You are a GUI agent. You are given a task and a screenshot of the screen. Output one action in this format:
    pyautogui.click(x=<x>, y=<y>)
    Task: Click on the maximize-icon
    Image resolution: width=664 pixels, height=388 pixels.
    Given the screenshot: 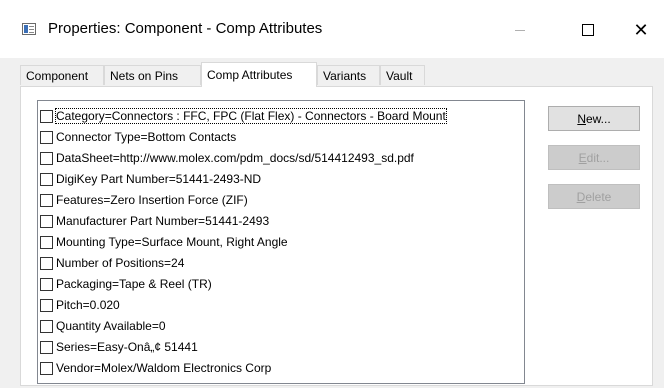 What is the action you would take?
    pyautogui.click(x=588, y=30)
    